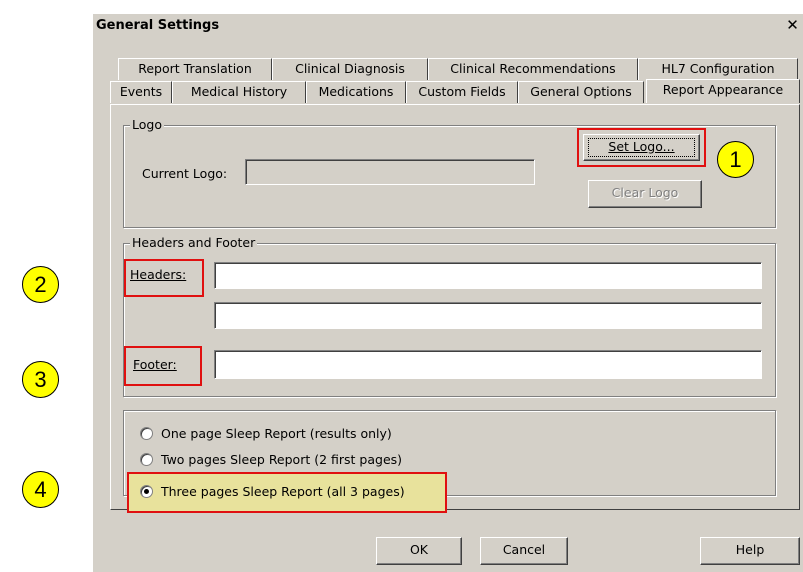 This screenshot has width=803, height=572. I want to click on current-logo-label: Current Logo:, so click(185, 173).